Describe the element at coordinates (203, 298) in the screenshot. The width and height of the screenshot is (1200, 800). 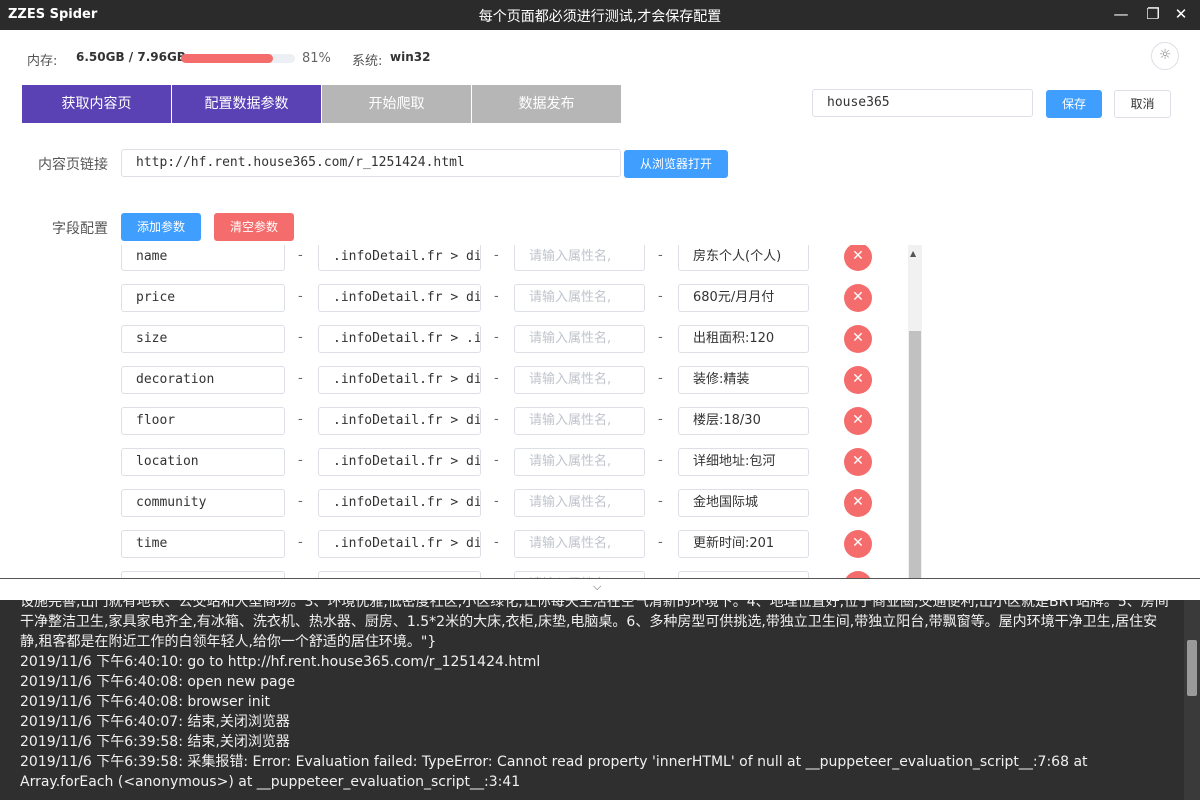
I see `field-name-input: price` at that location.